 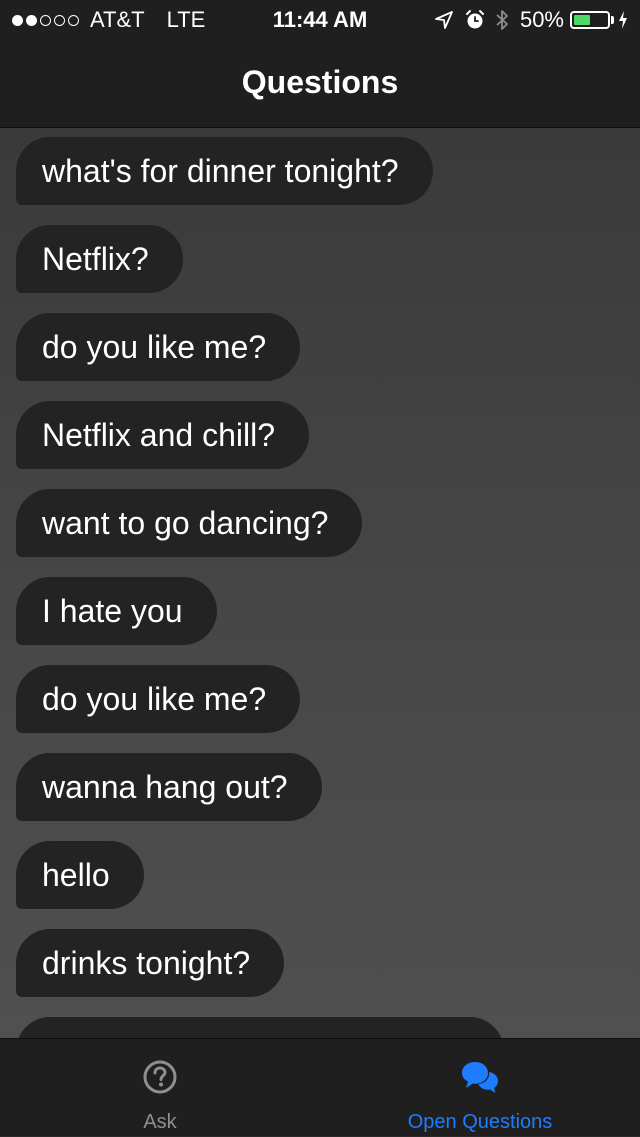 What do you see at coordinates (189, 523) in the screenshot?
I see `question-bubble: want to go dancing?` at bounding box center [189, 523].